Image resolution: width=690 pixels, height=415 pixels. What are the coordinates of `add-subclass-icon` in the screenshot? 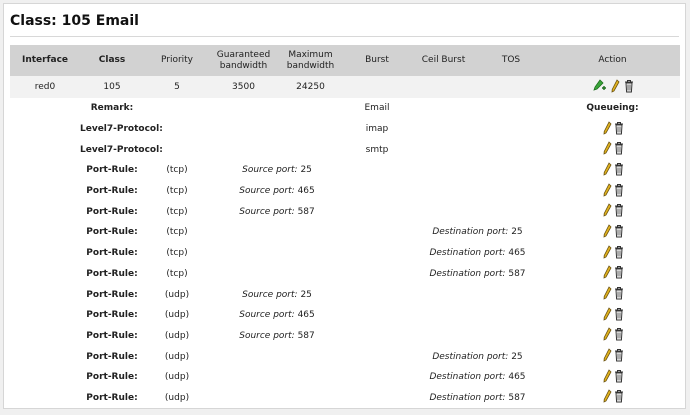 It's located at (599, 87).